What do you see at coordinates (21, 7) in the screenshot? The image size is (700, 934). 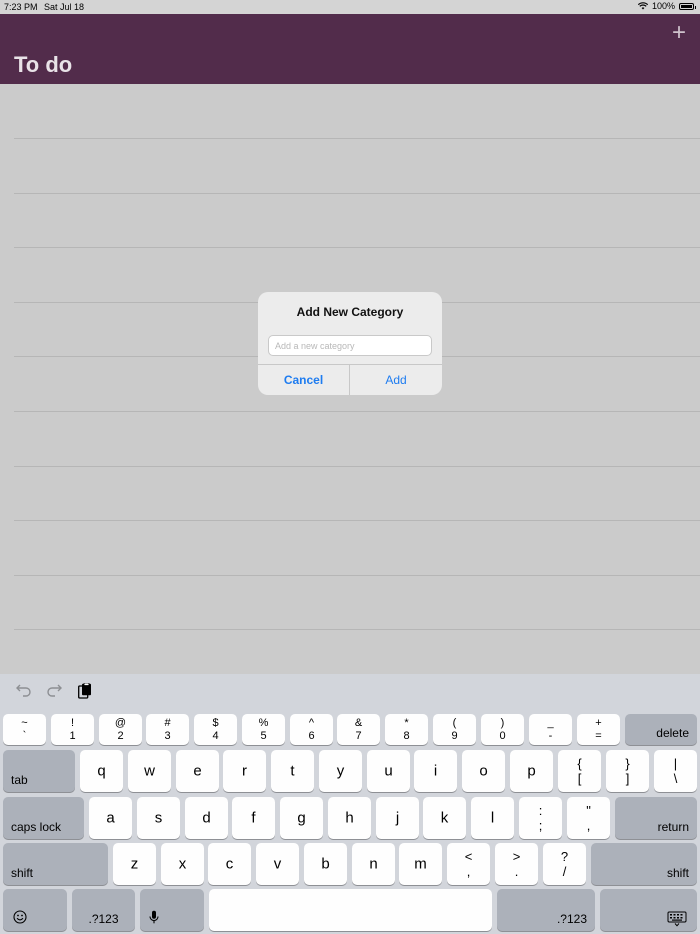 I see `status-time: 7:23 PM` at bounding box center [21, 7].